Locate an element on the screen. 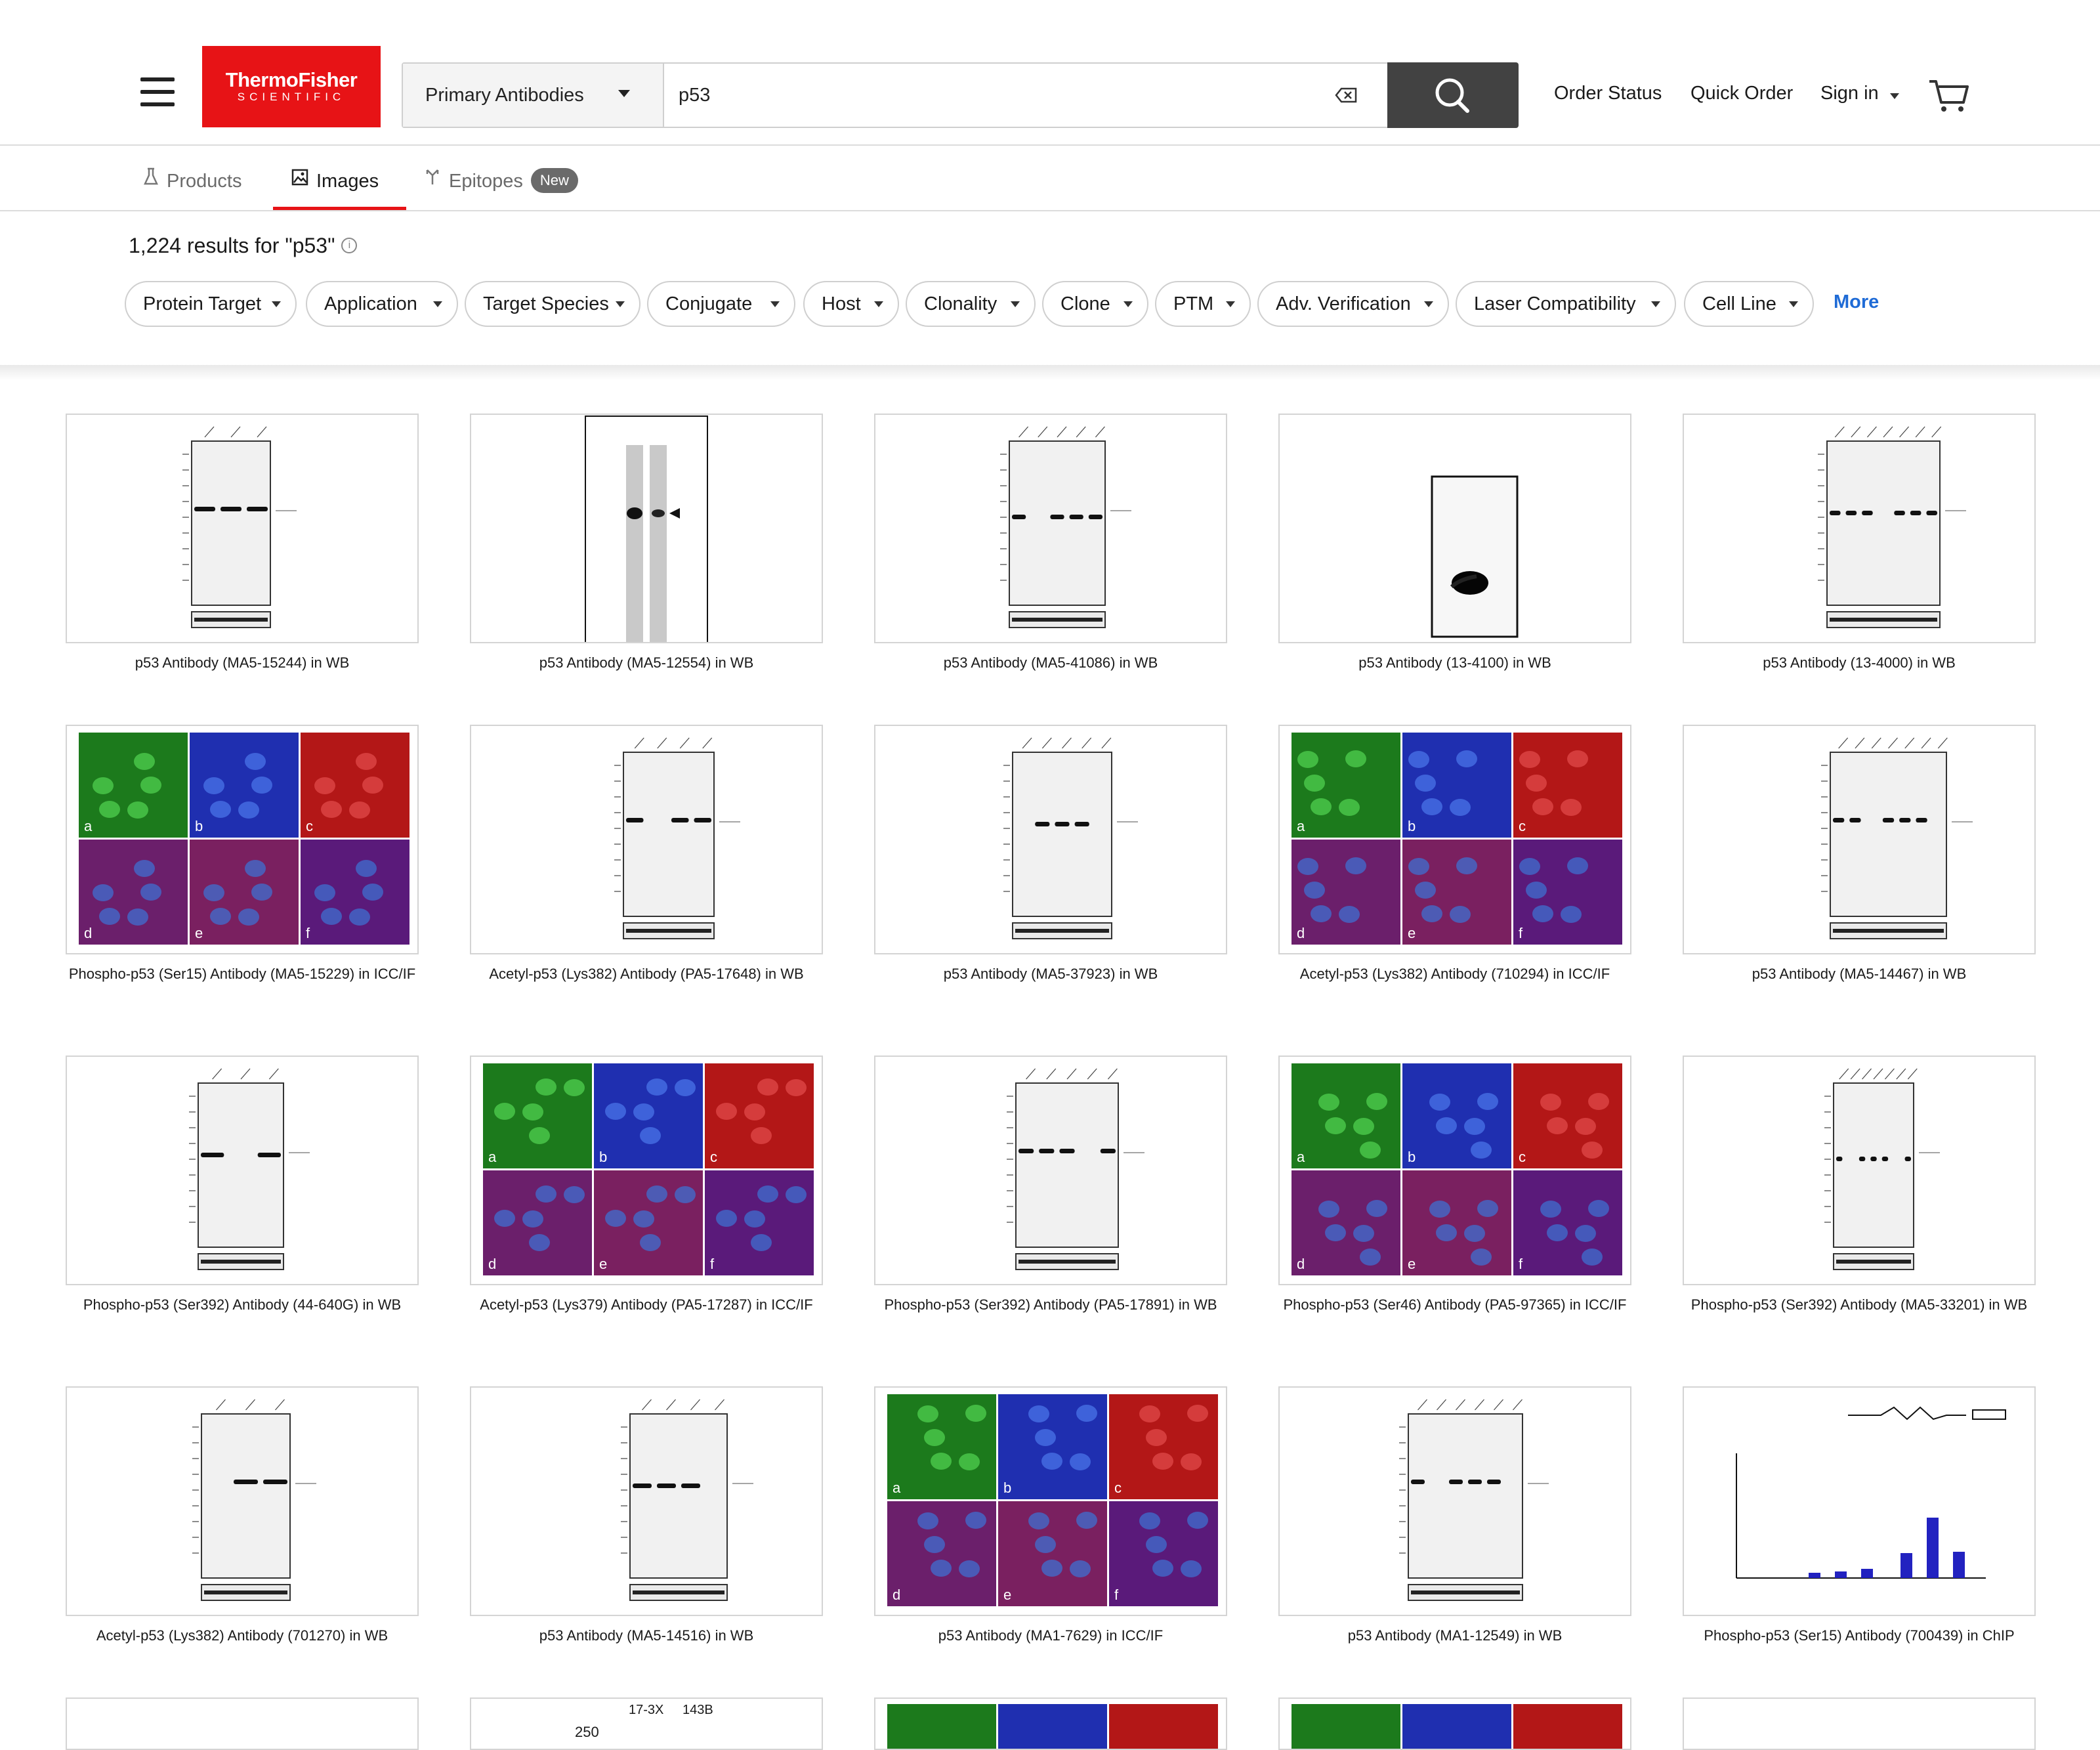 The height and width of the screenshot is (1750, 2100). svg-text: e is located at coordinates (603, 1264).